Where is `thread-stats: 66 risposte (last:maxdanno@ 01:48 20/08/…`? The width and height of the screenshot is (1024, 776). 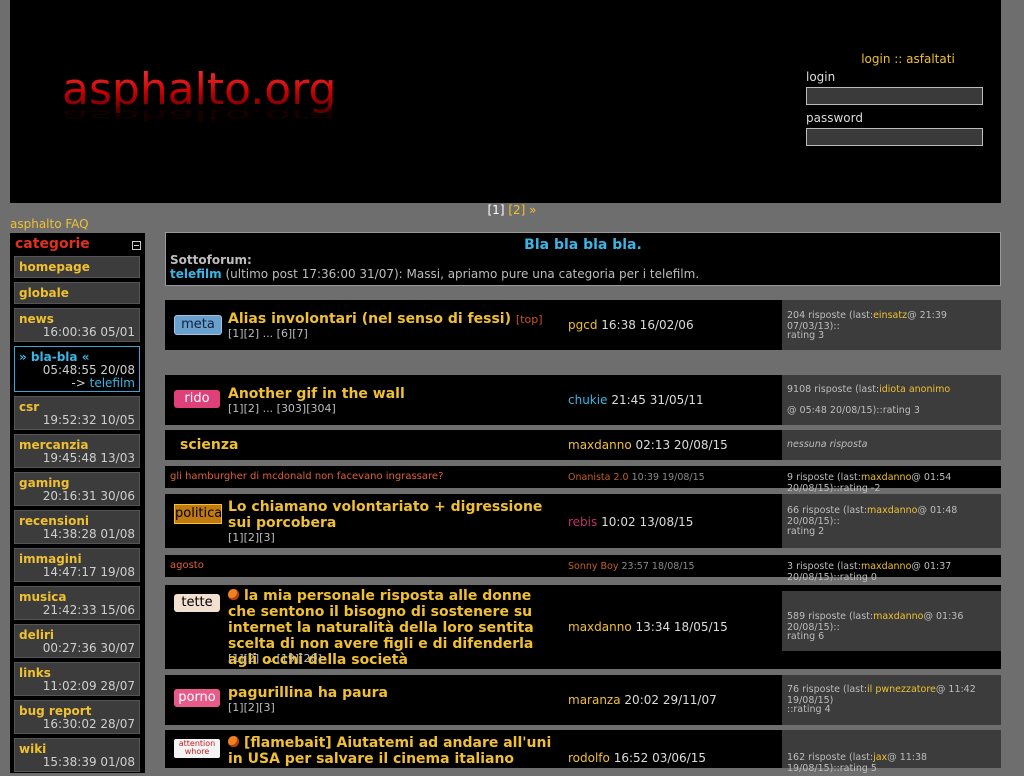
thread-stats: 66 risposte (last:maxdanno@ 01:48 20/08/… is located at coordinates (891, 521).